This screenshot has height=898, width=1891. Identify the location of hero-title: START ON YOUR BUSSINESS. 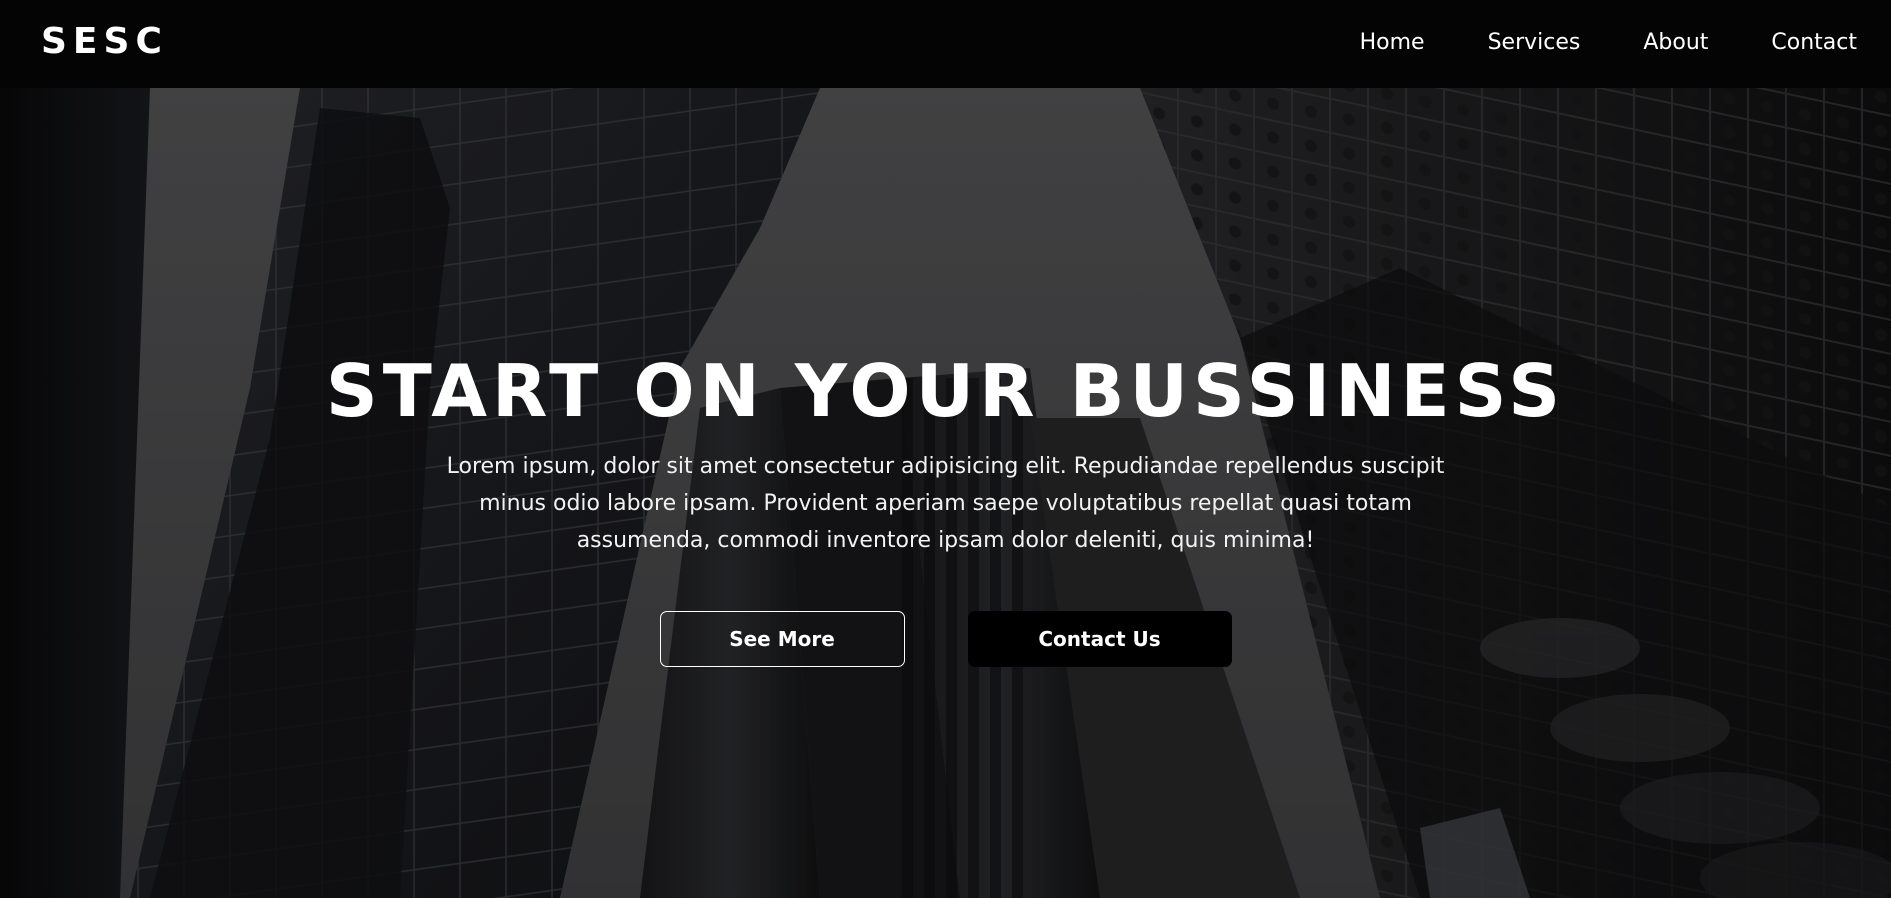
(945, 391).